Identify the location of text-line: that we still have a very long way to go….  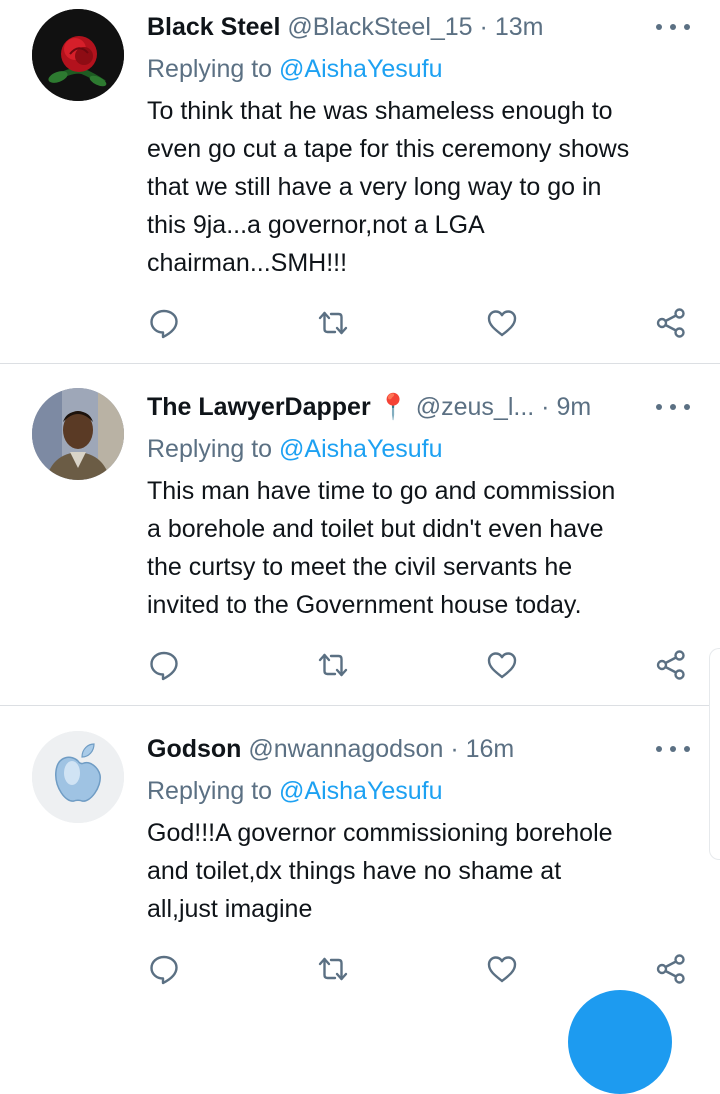
(374, 187).